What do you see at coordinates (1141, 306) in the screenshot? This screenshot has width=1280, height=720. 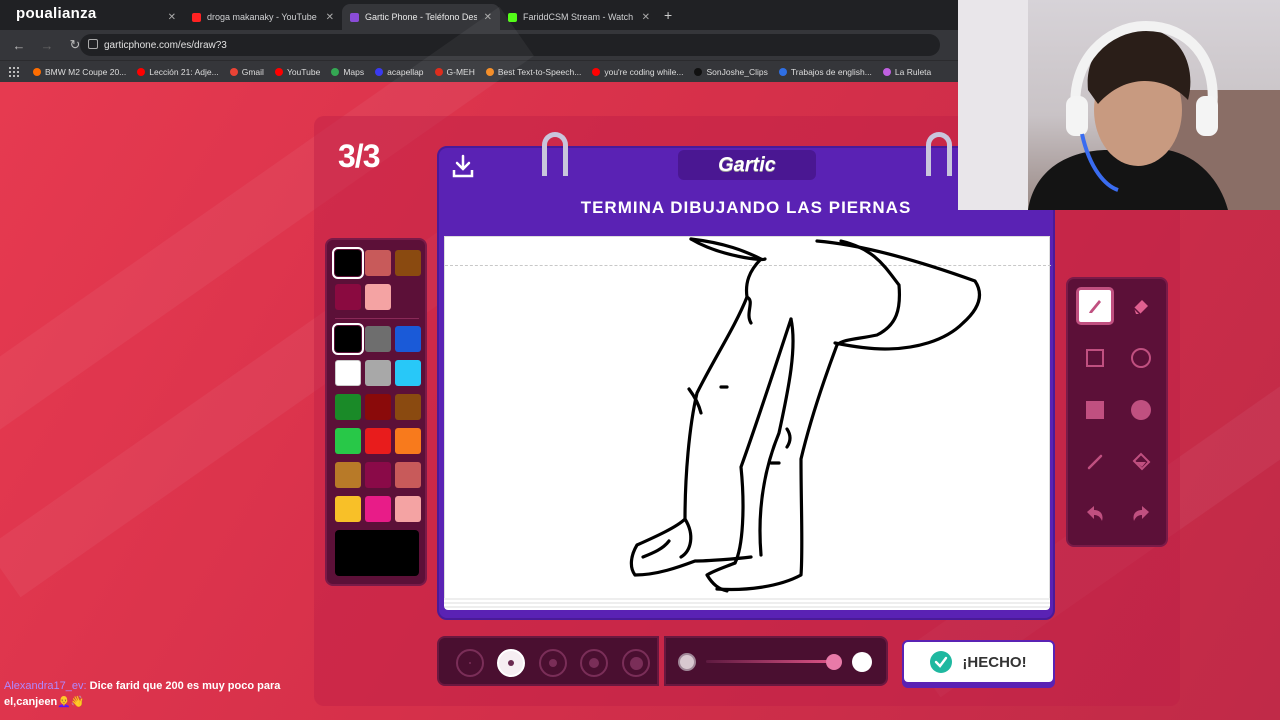 I see `eraser-icon` at bounding box center [1141, 306].